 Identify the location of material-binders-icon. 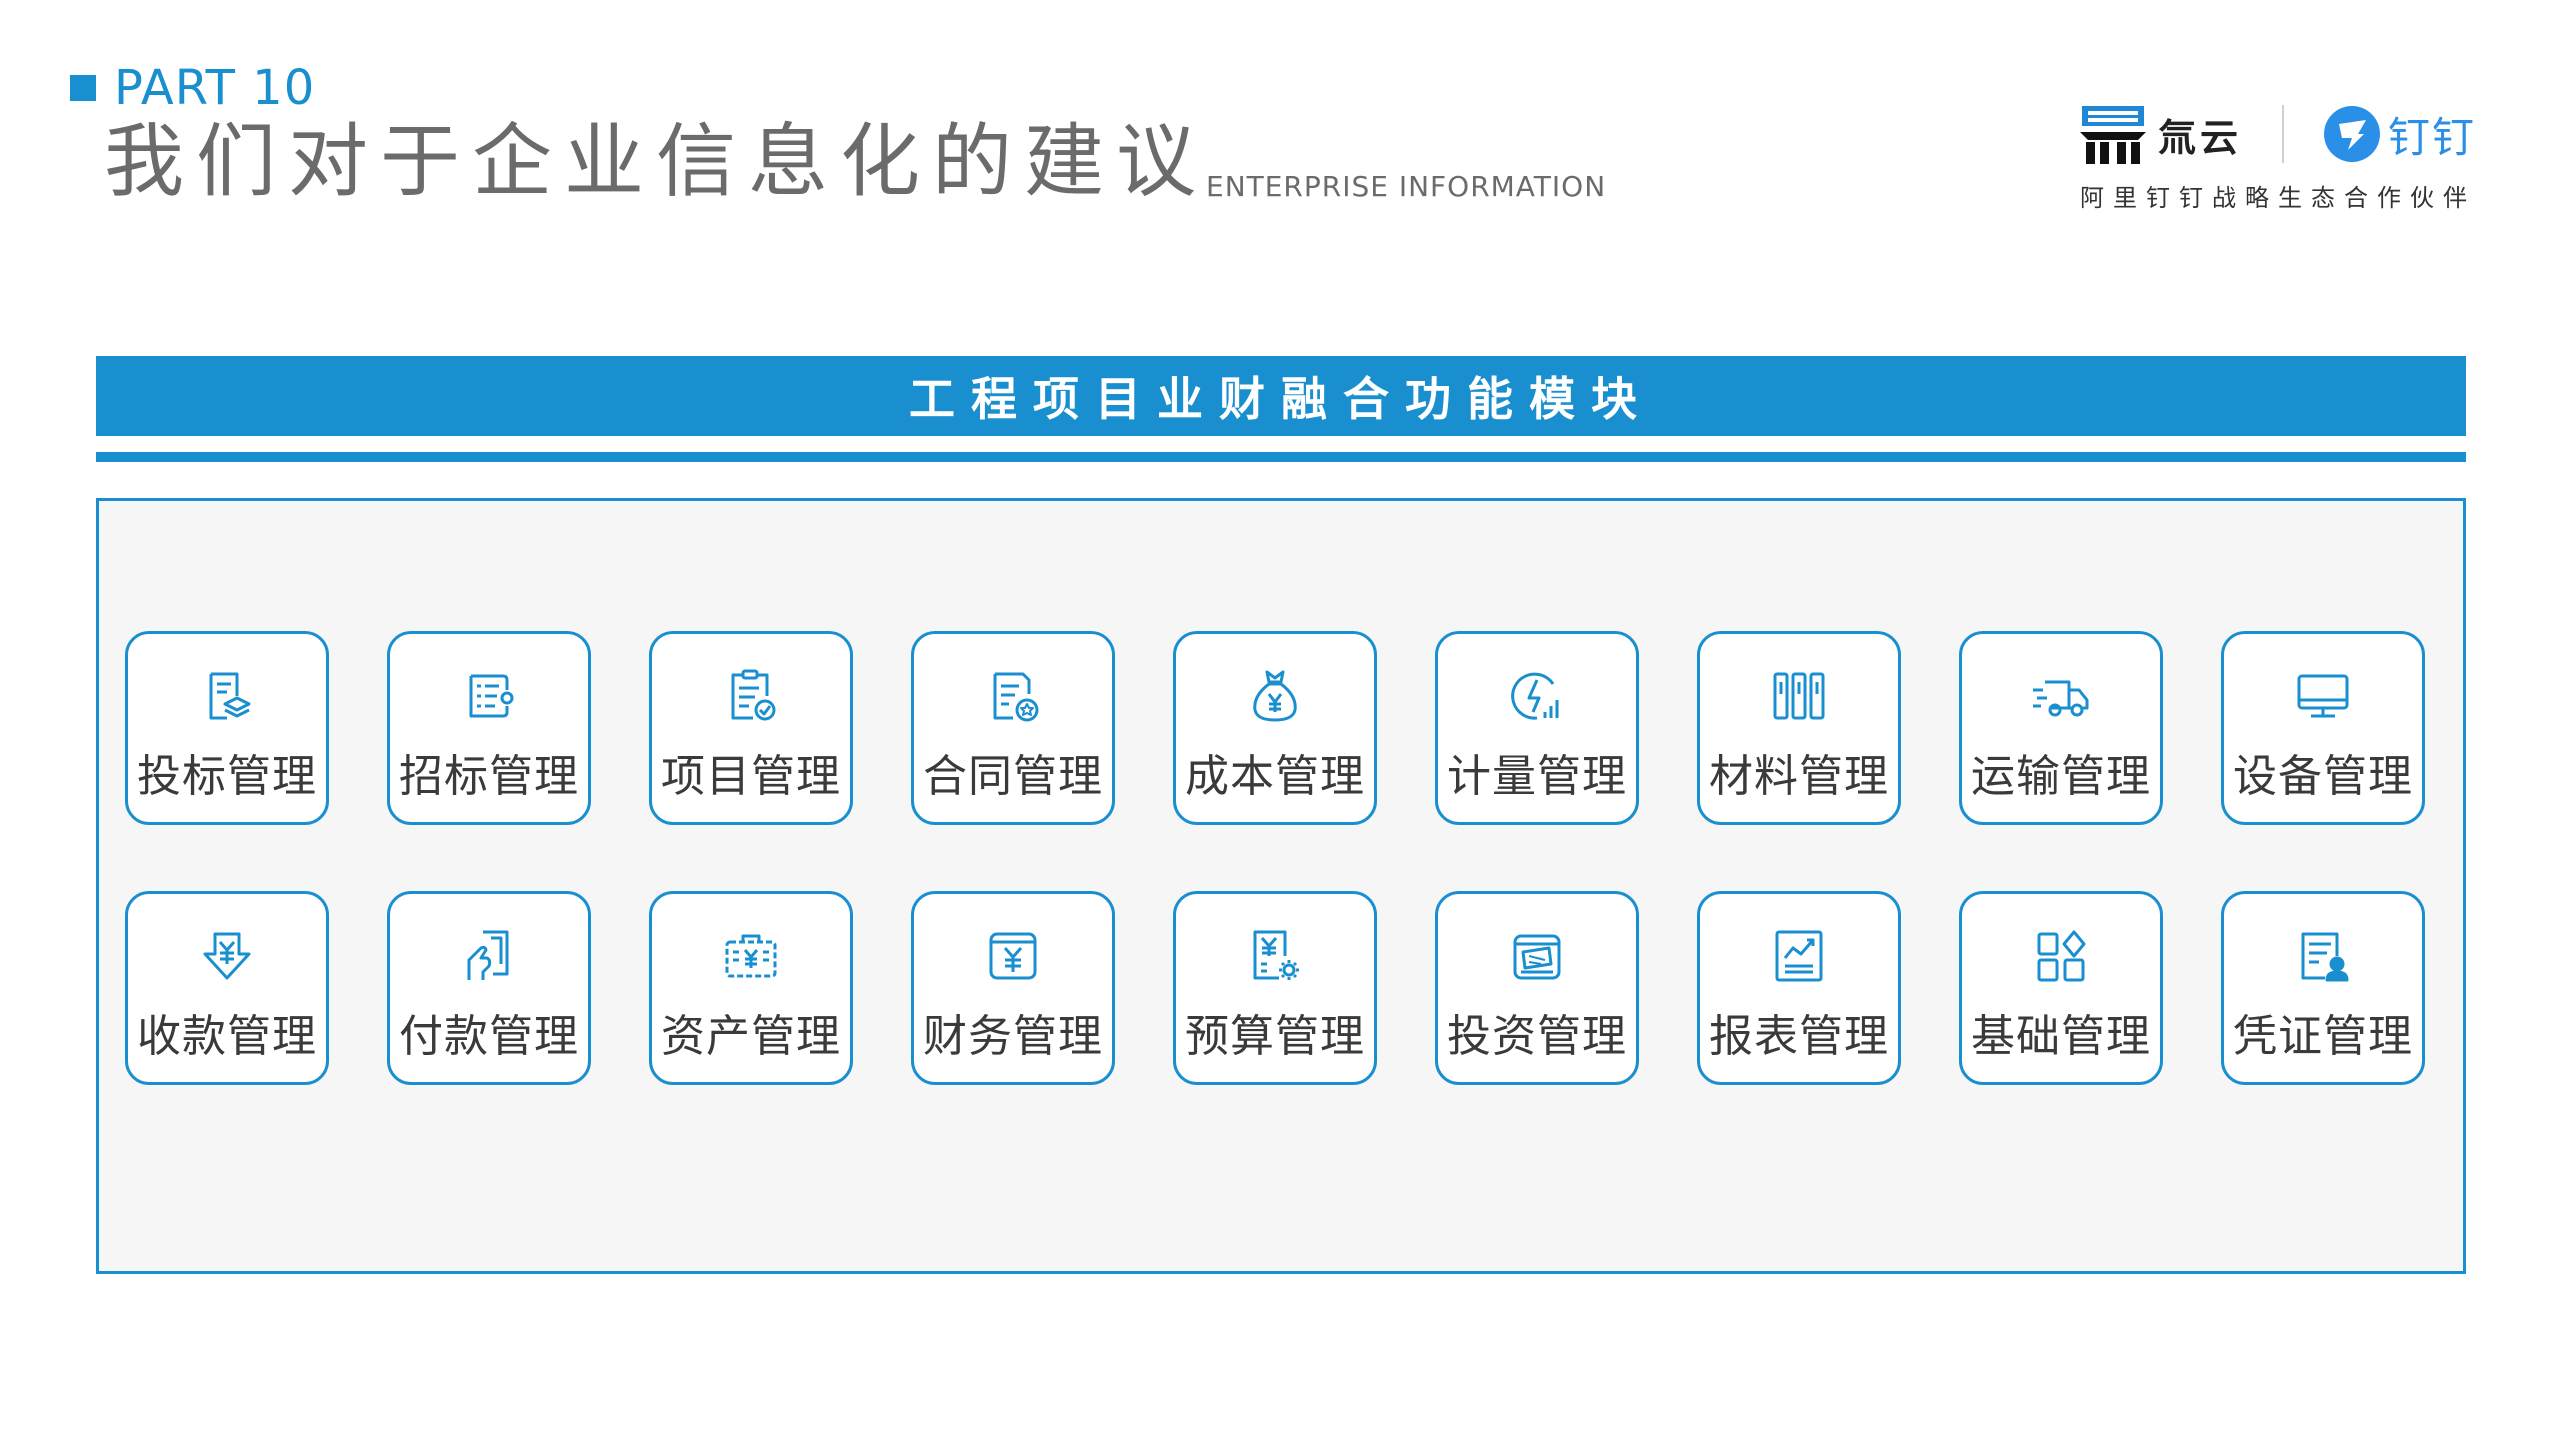
(1799, 696).